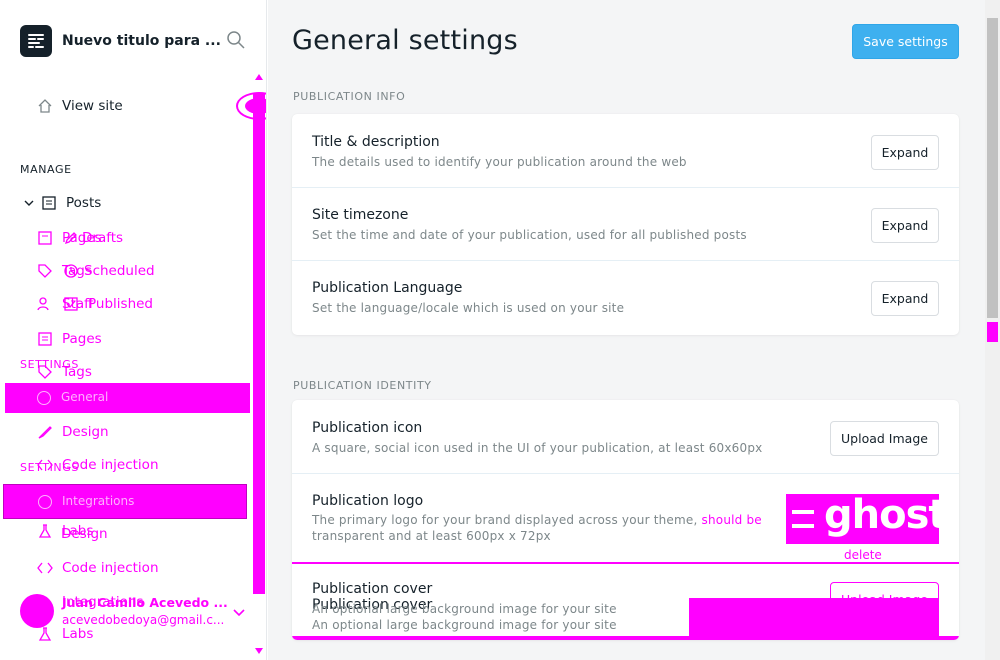 Image resolution: width=1000 pixels, height=660 pixels. Describe the element at coordinates (45, 304) in the screenshot. I see `staff-icon` at that location.